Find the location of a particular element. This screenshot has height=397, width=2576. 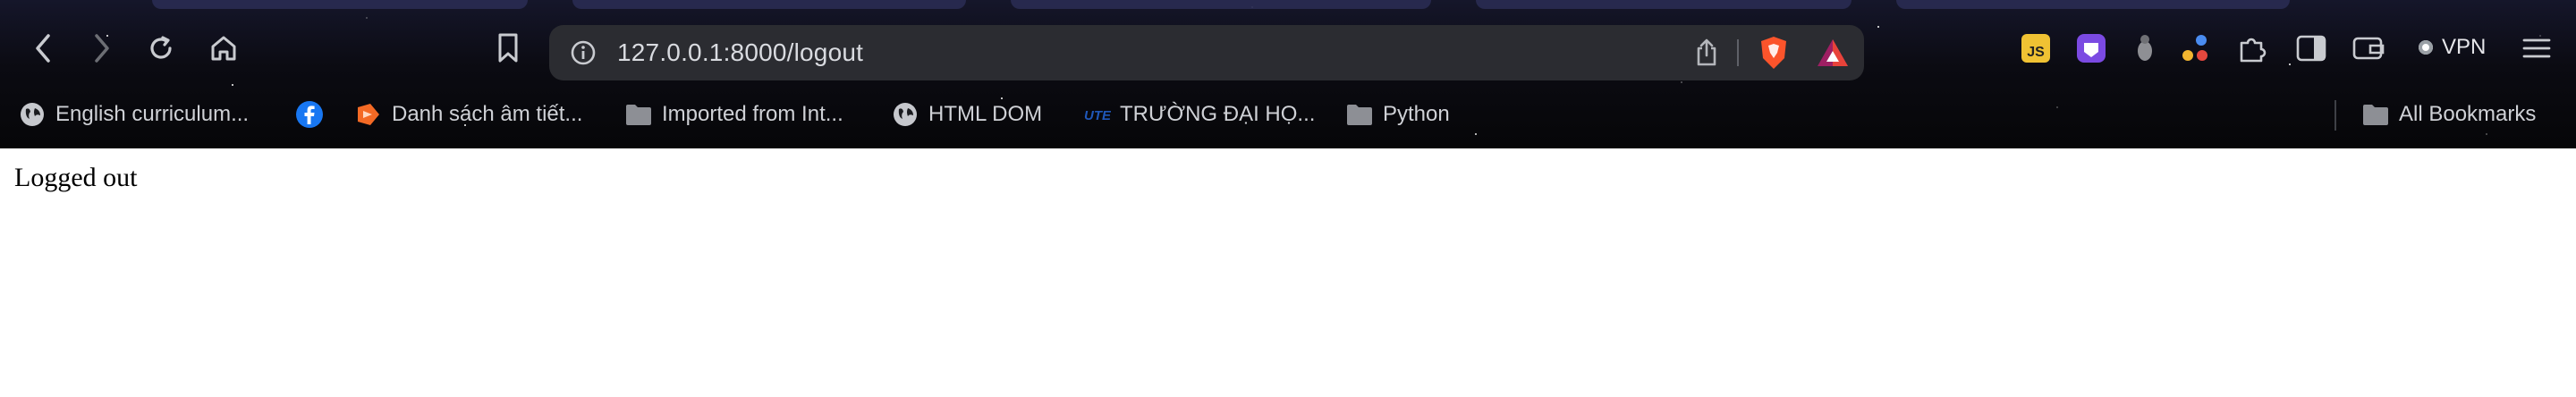

dots-extension-icon is located at coordinates (2195, 48).